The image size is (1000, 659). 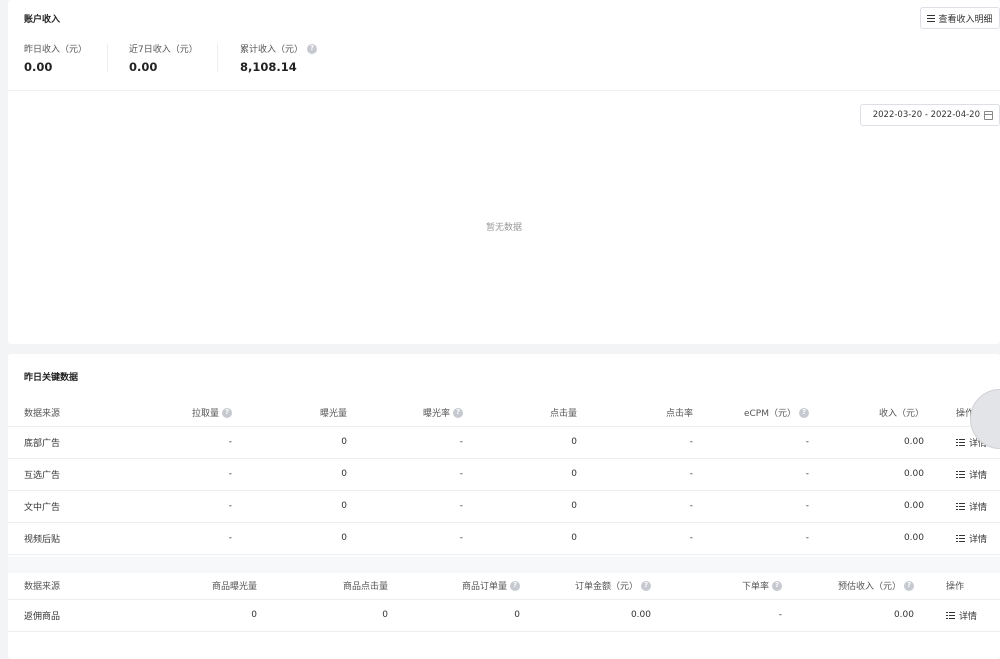 What do you see at coordinates (42, 20) in the screenshot?
I see `income-title: 账户收入` at bounding box center [42, 20].